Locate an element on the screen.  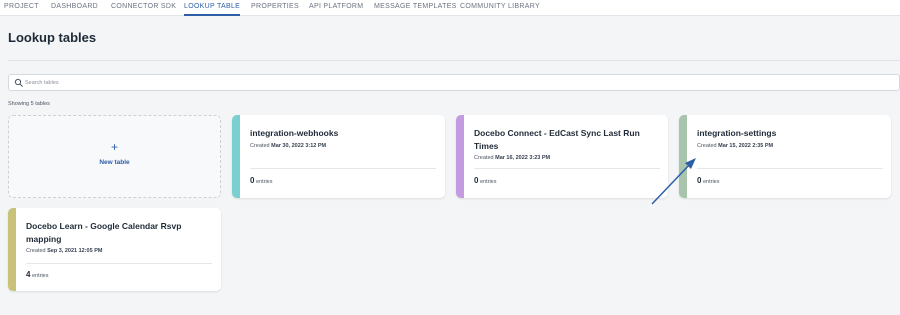
annotation-arrow-icon is located at coordinates (673, 181).